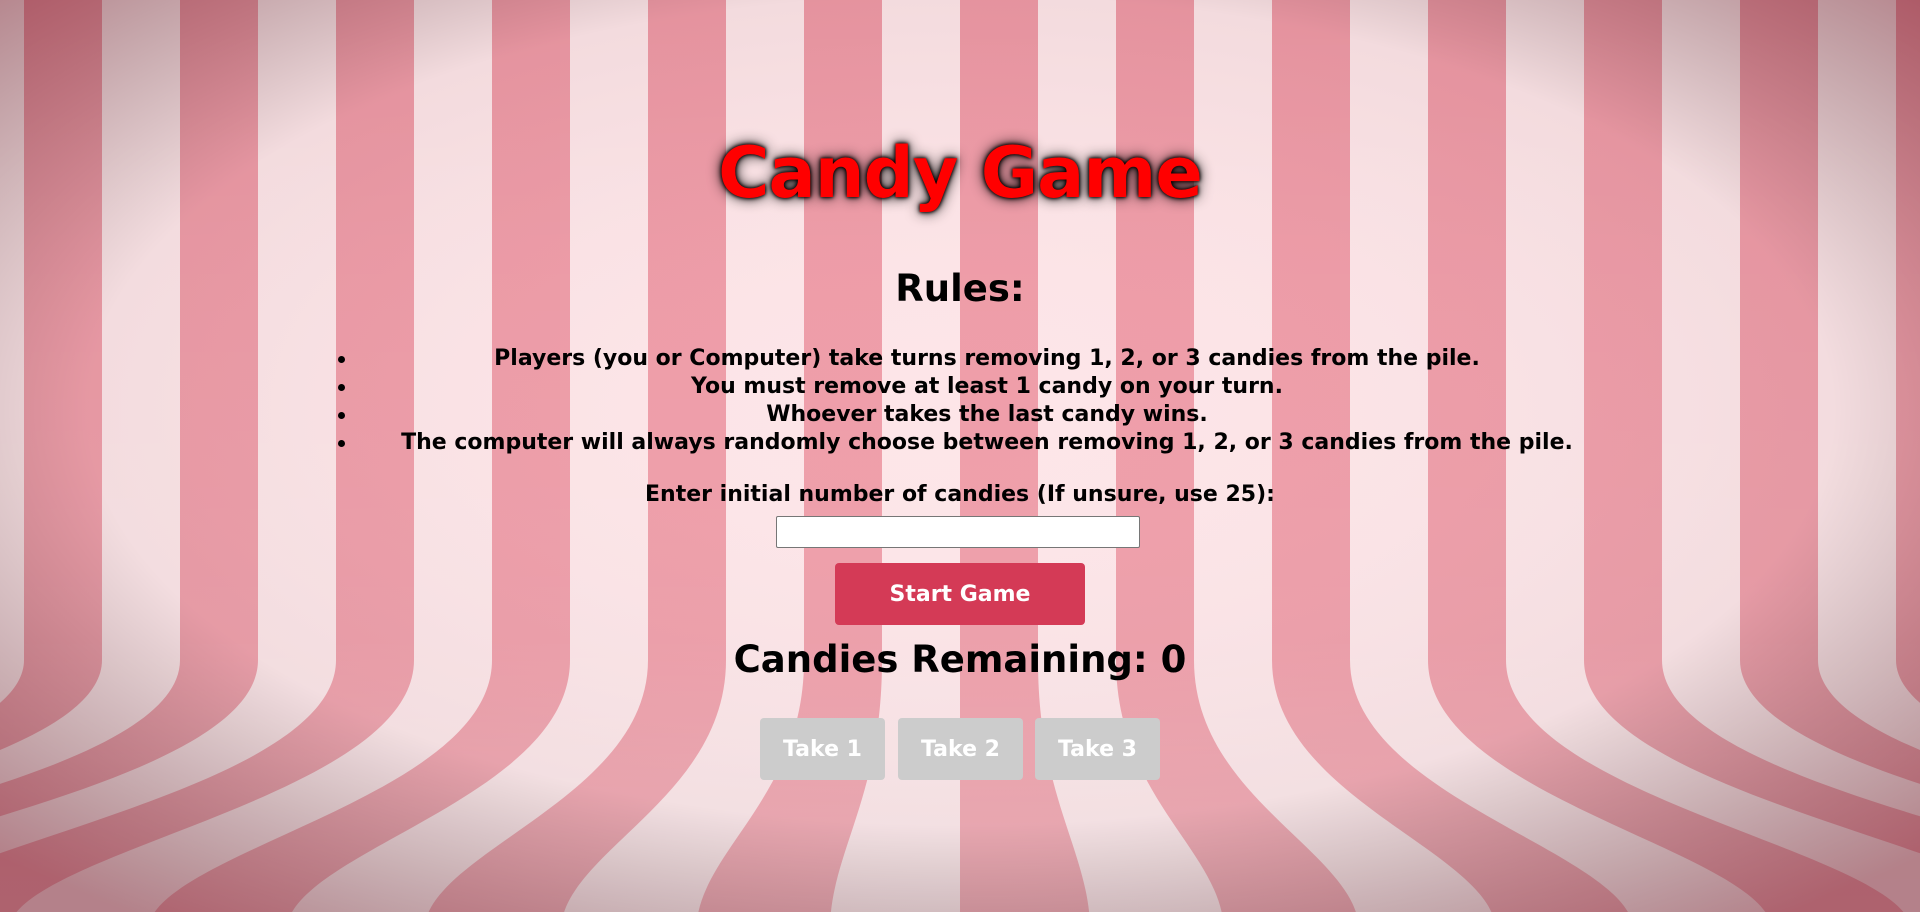 The image size is (1920, 912). What do you see at coordinates (960, 749) in the screenshot?
I see `take-2-button: Take 2` at bounding box center [960, 749].